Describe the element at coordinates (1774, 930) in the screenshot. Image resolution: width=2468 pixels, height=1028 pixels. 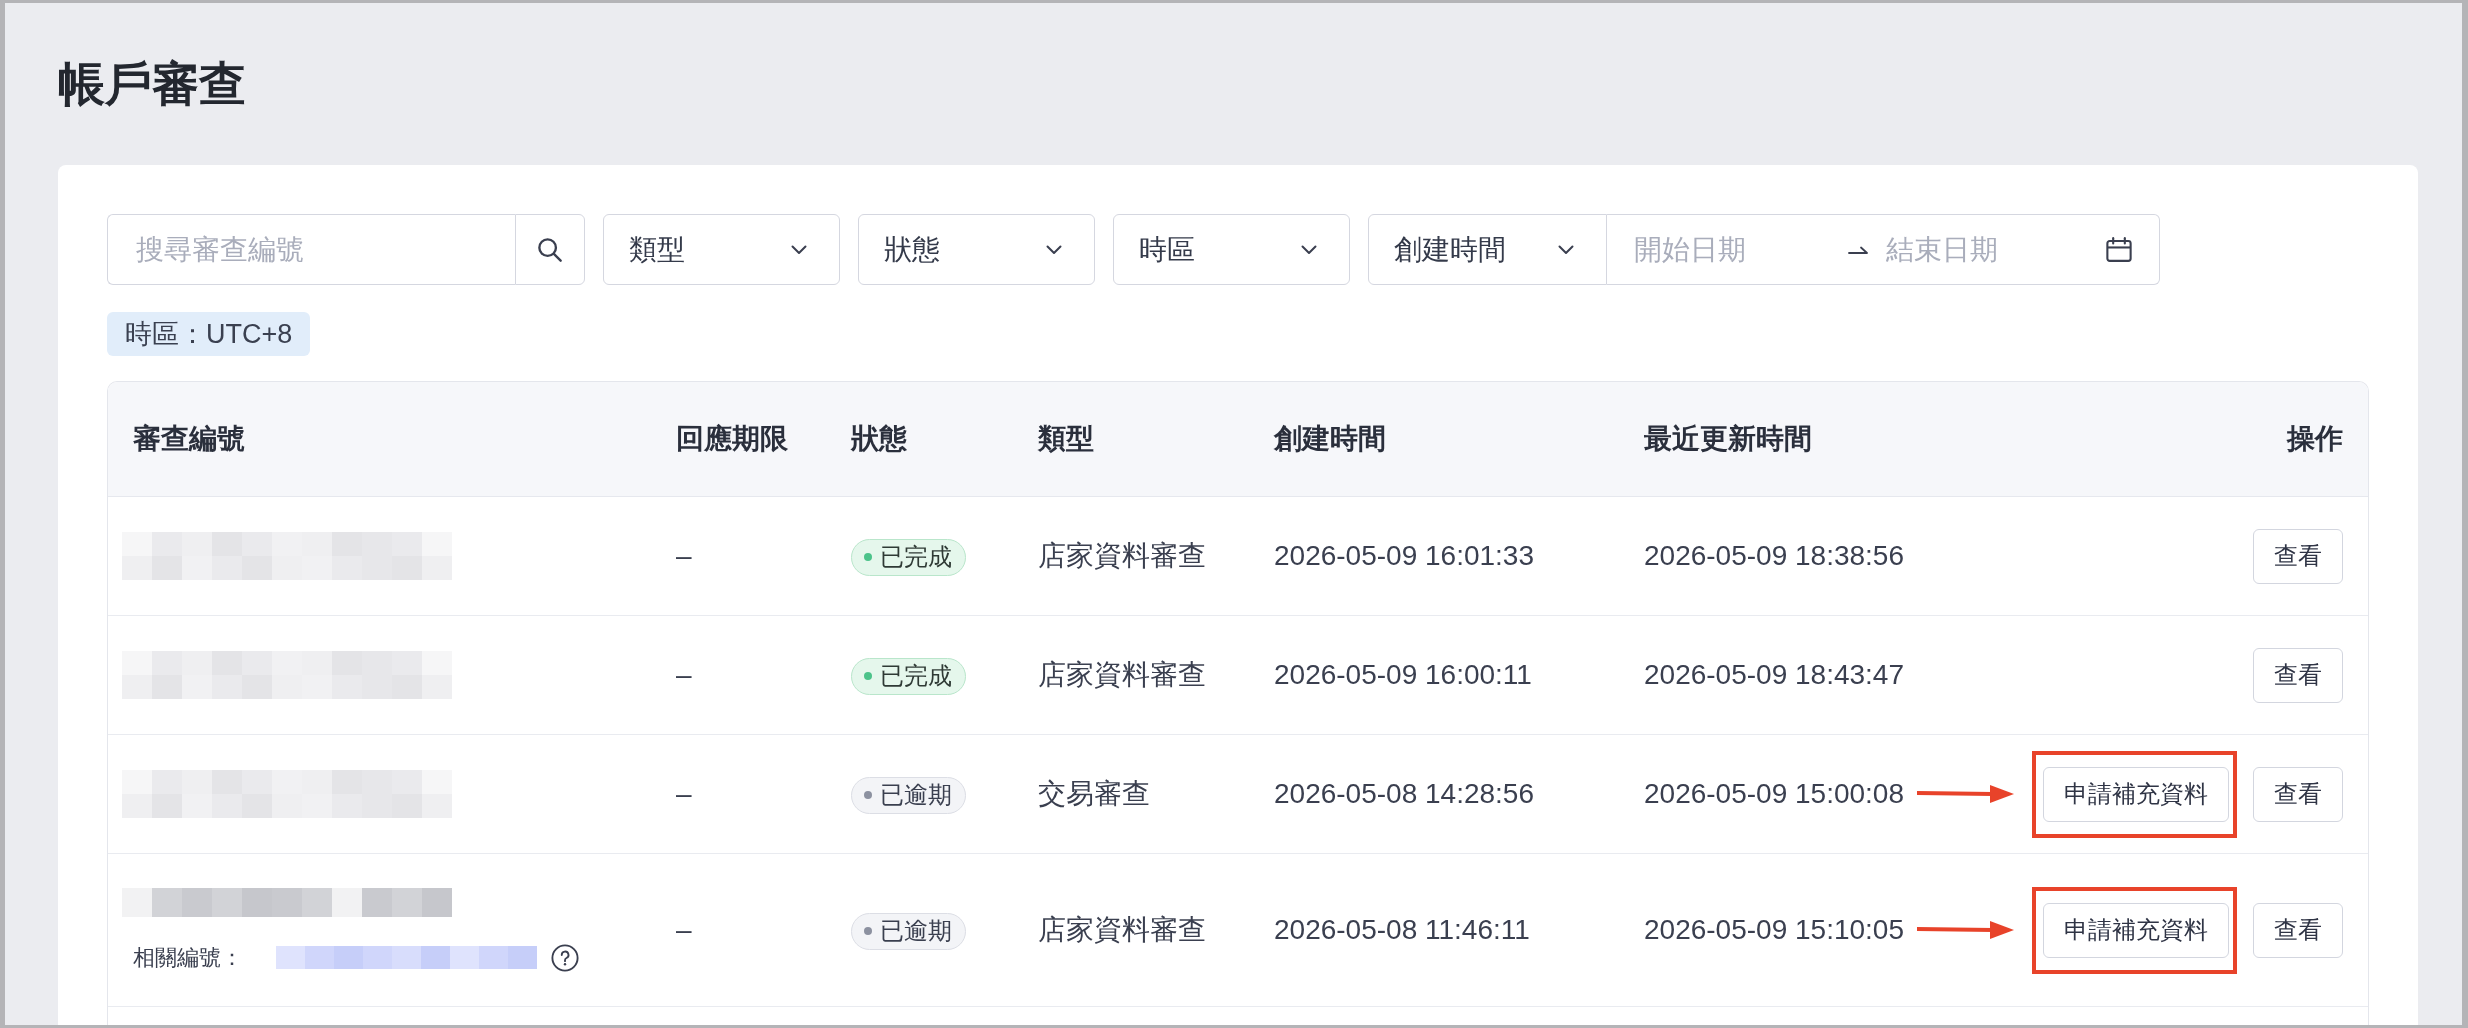
I see `table-cell: 2026-05-09 15:10:05` at that location.